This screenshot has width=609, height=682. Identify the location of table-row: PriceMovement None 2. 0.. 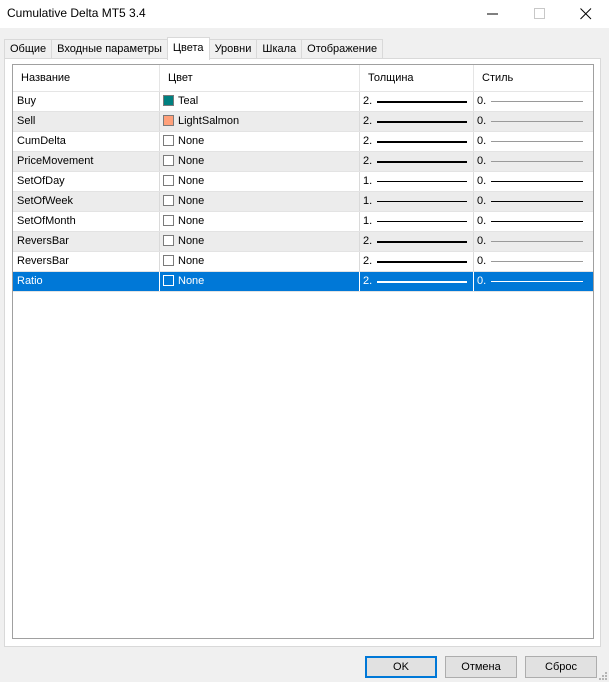
(303, 162).